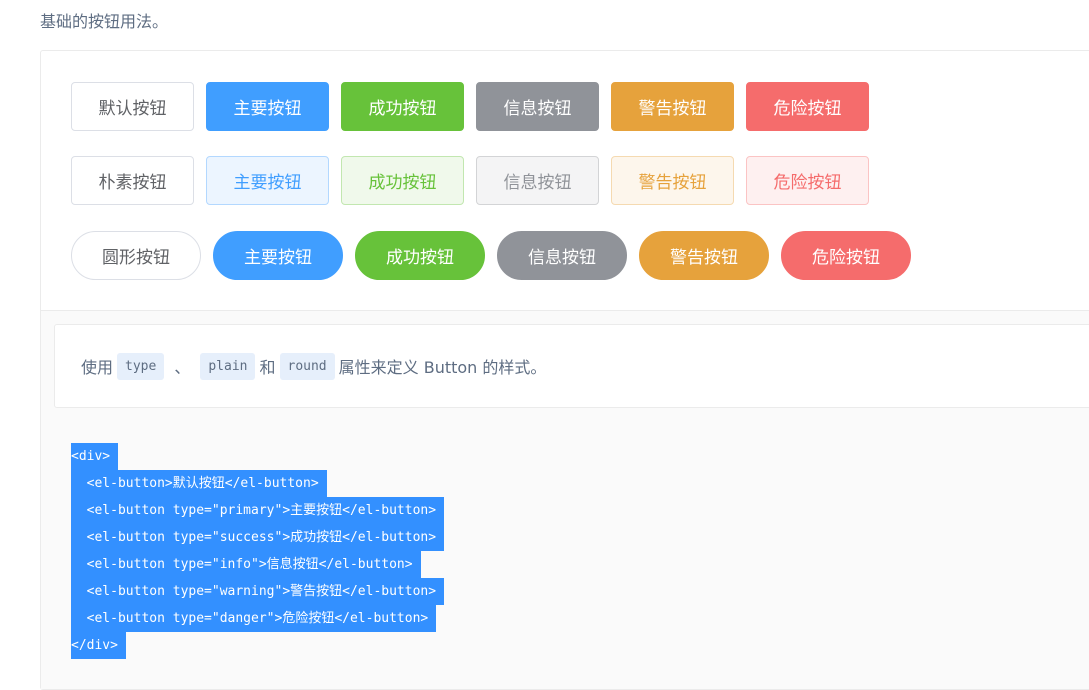 This screenshot has height=690, width=1089. Describe the element at coordinates (807, 180) in the screenshot. I see `plain-danger-button: 危险按钮` at that location.